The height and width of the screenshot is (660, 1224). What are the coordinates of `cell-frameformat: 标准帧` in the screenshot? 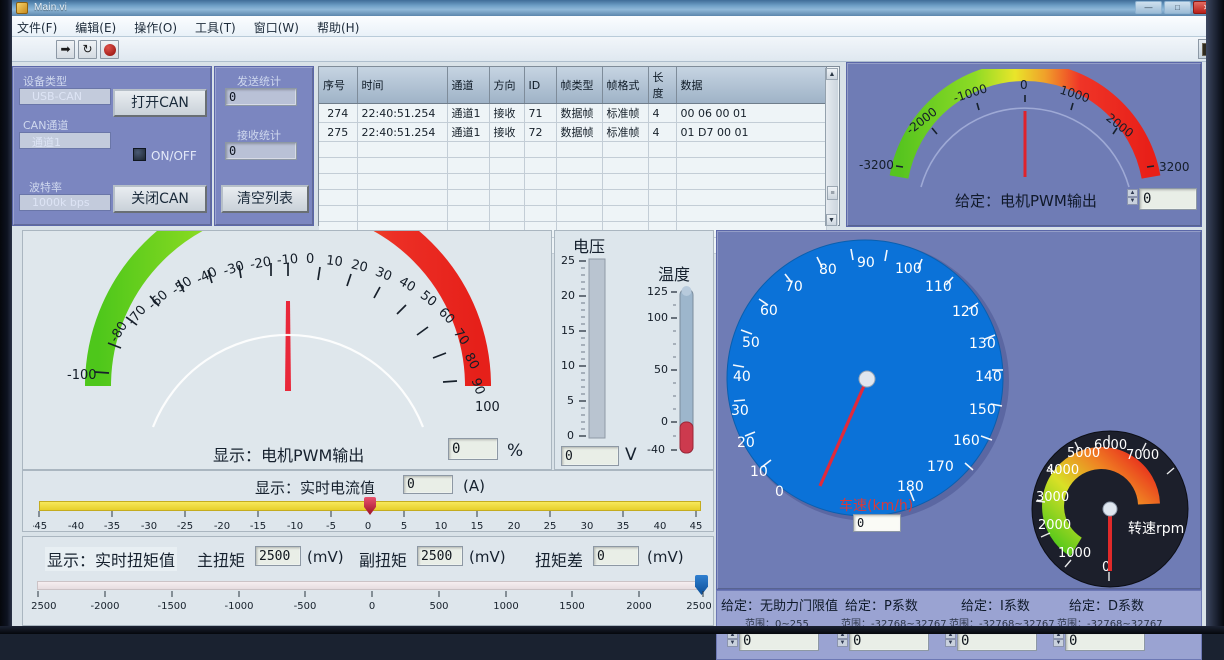 It's located at (625, 132).